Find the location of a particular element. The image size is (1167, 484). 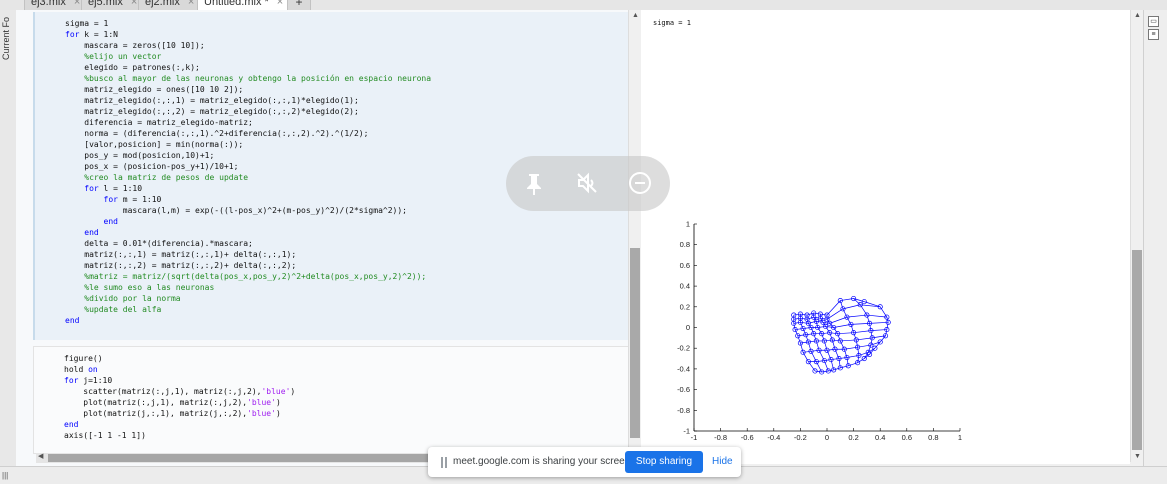

tab-ej3: ej3.mlx × is located at coordinates (56, 5).